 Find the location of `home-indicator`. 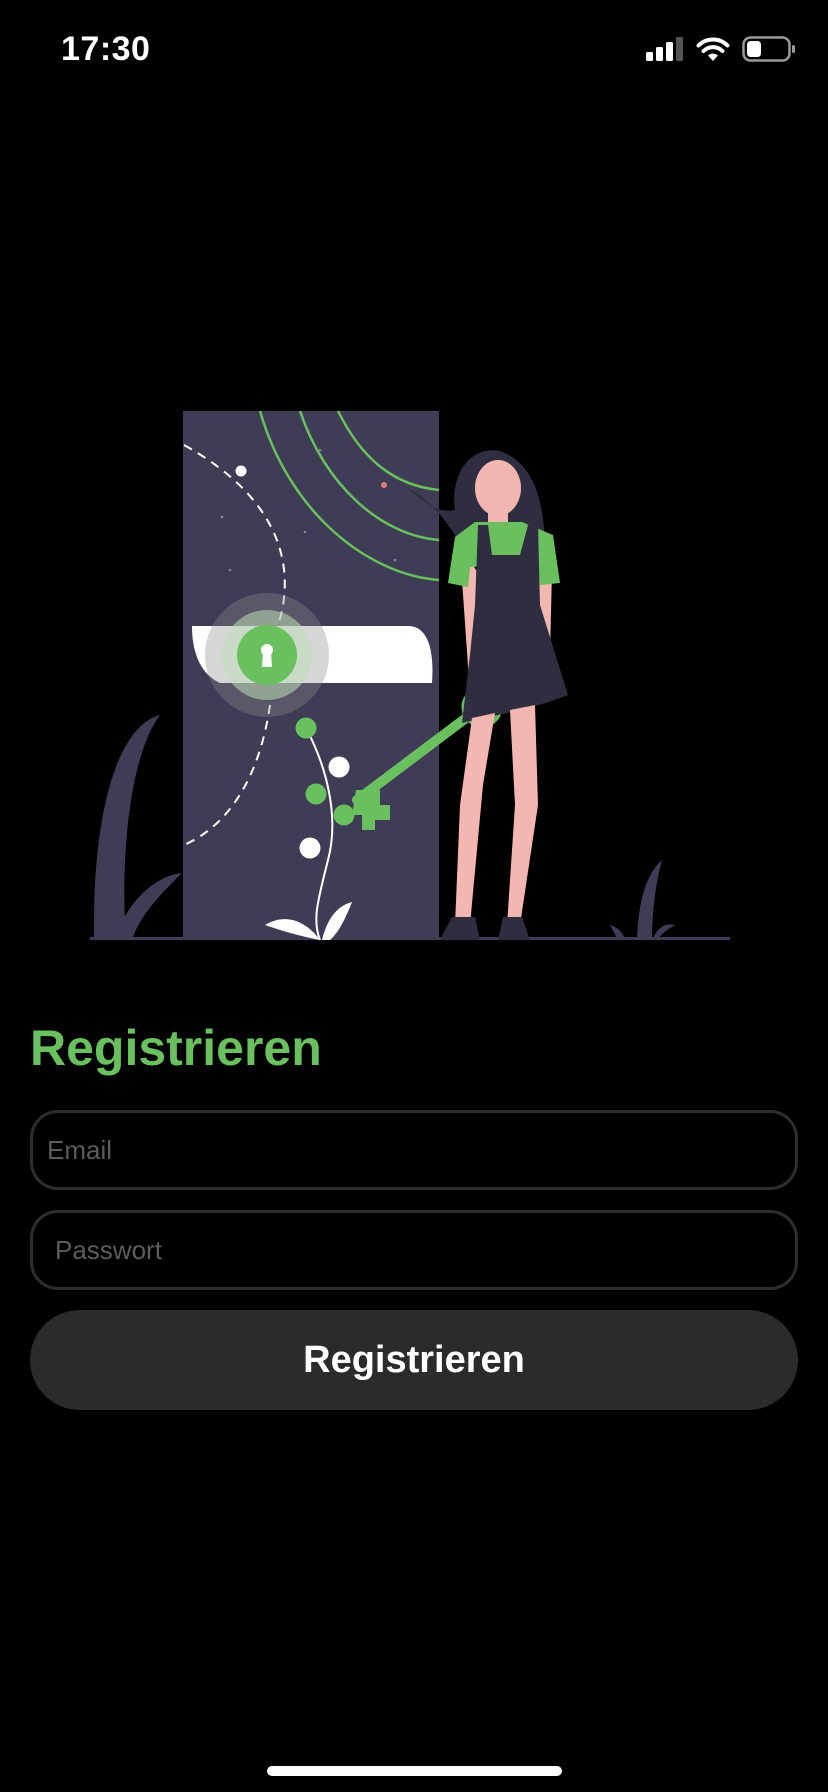

home-indicator is located at coordinates (414, 1771).